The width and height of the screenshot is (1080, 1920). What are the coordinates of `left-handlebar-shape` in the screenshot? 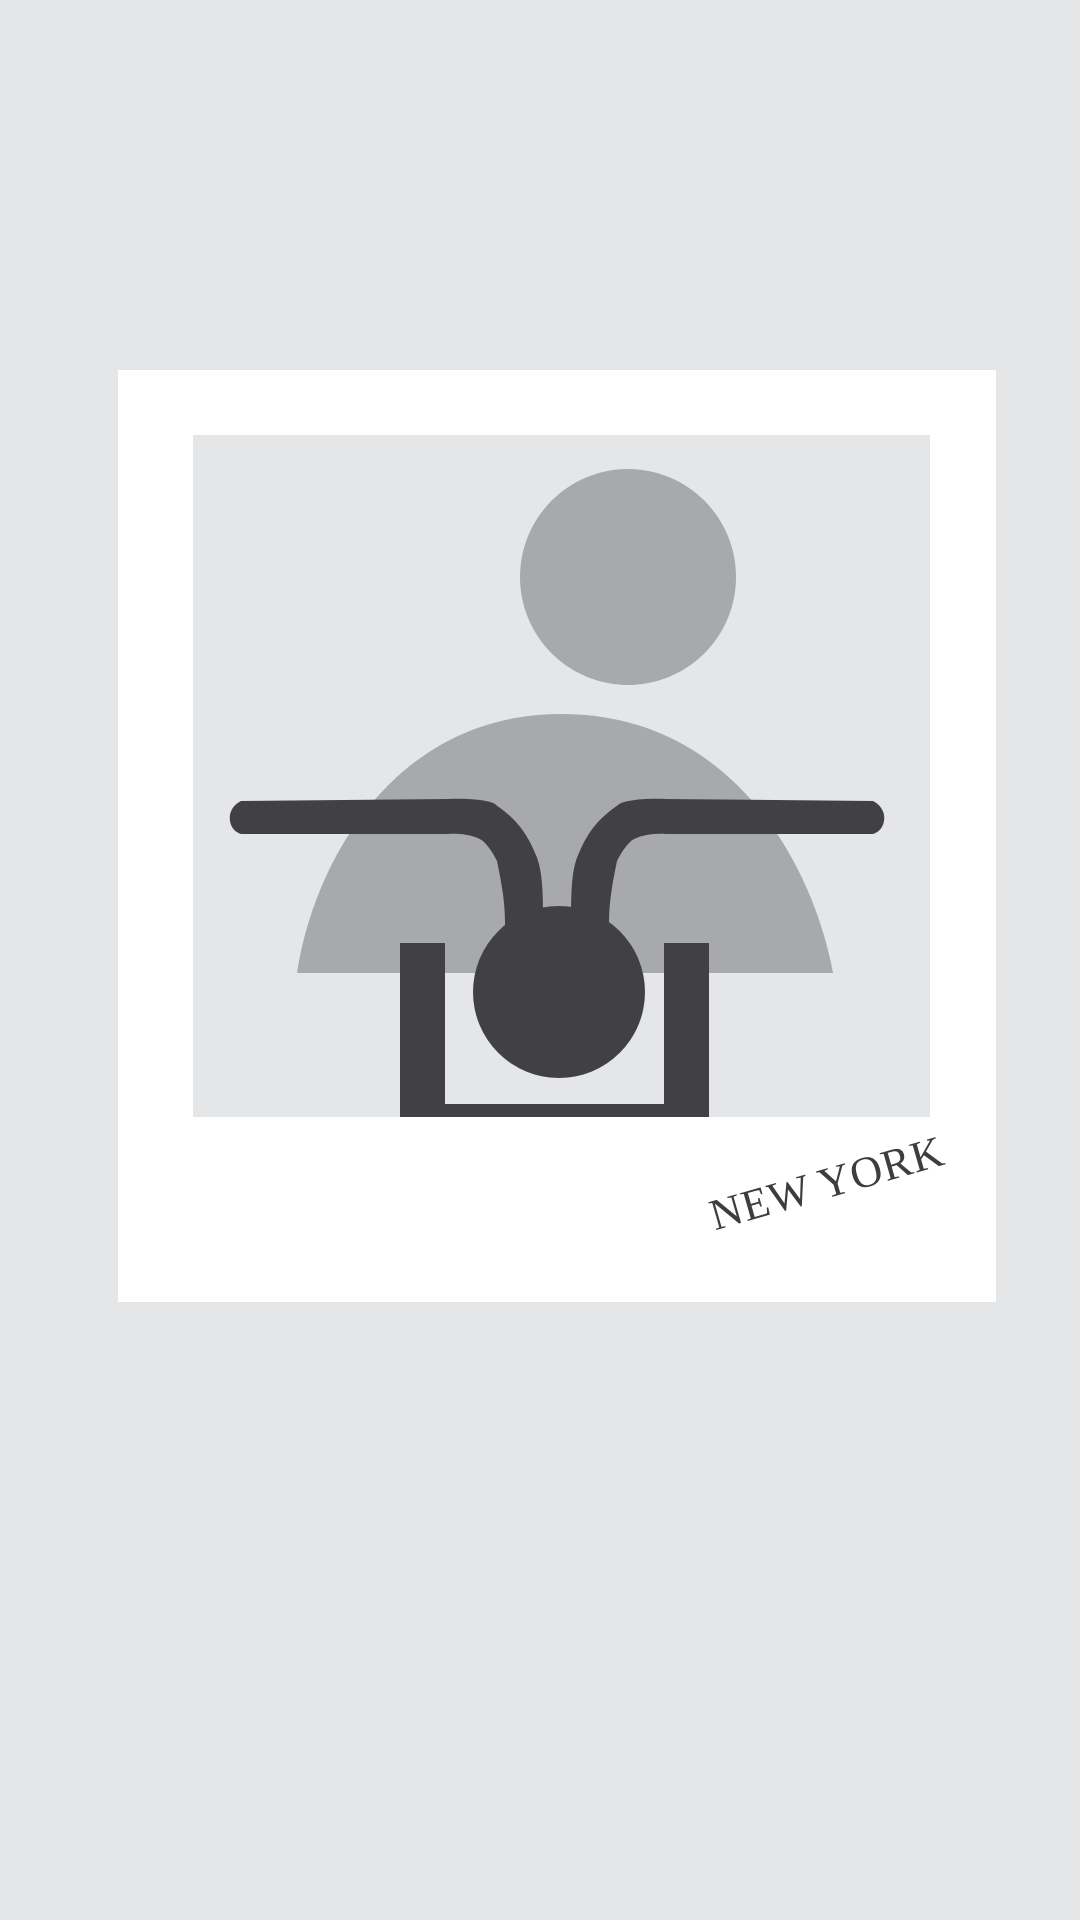 It's located at (386, 861).